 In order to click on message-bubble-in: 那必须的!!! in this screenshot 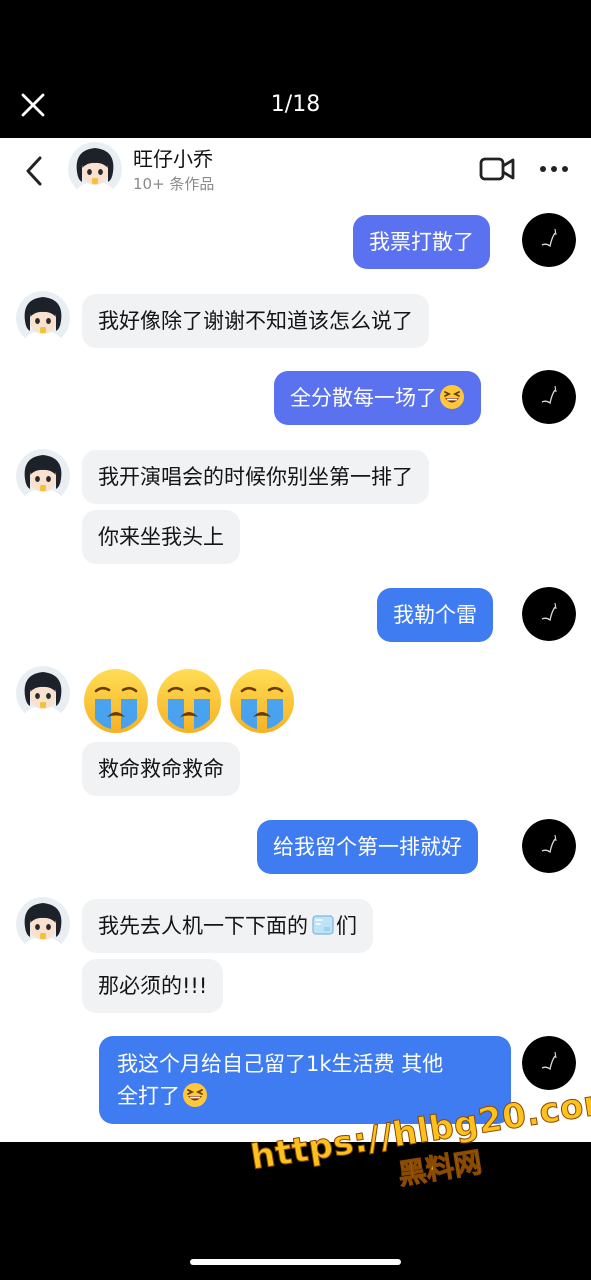, I will do `click(153, 986)`.